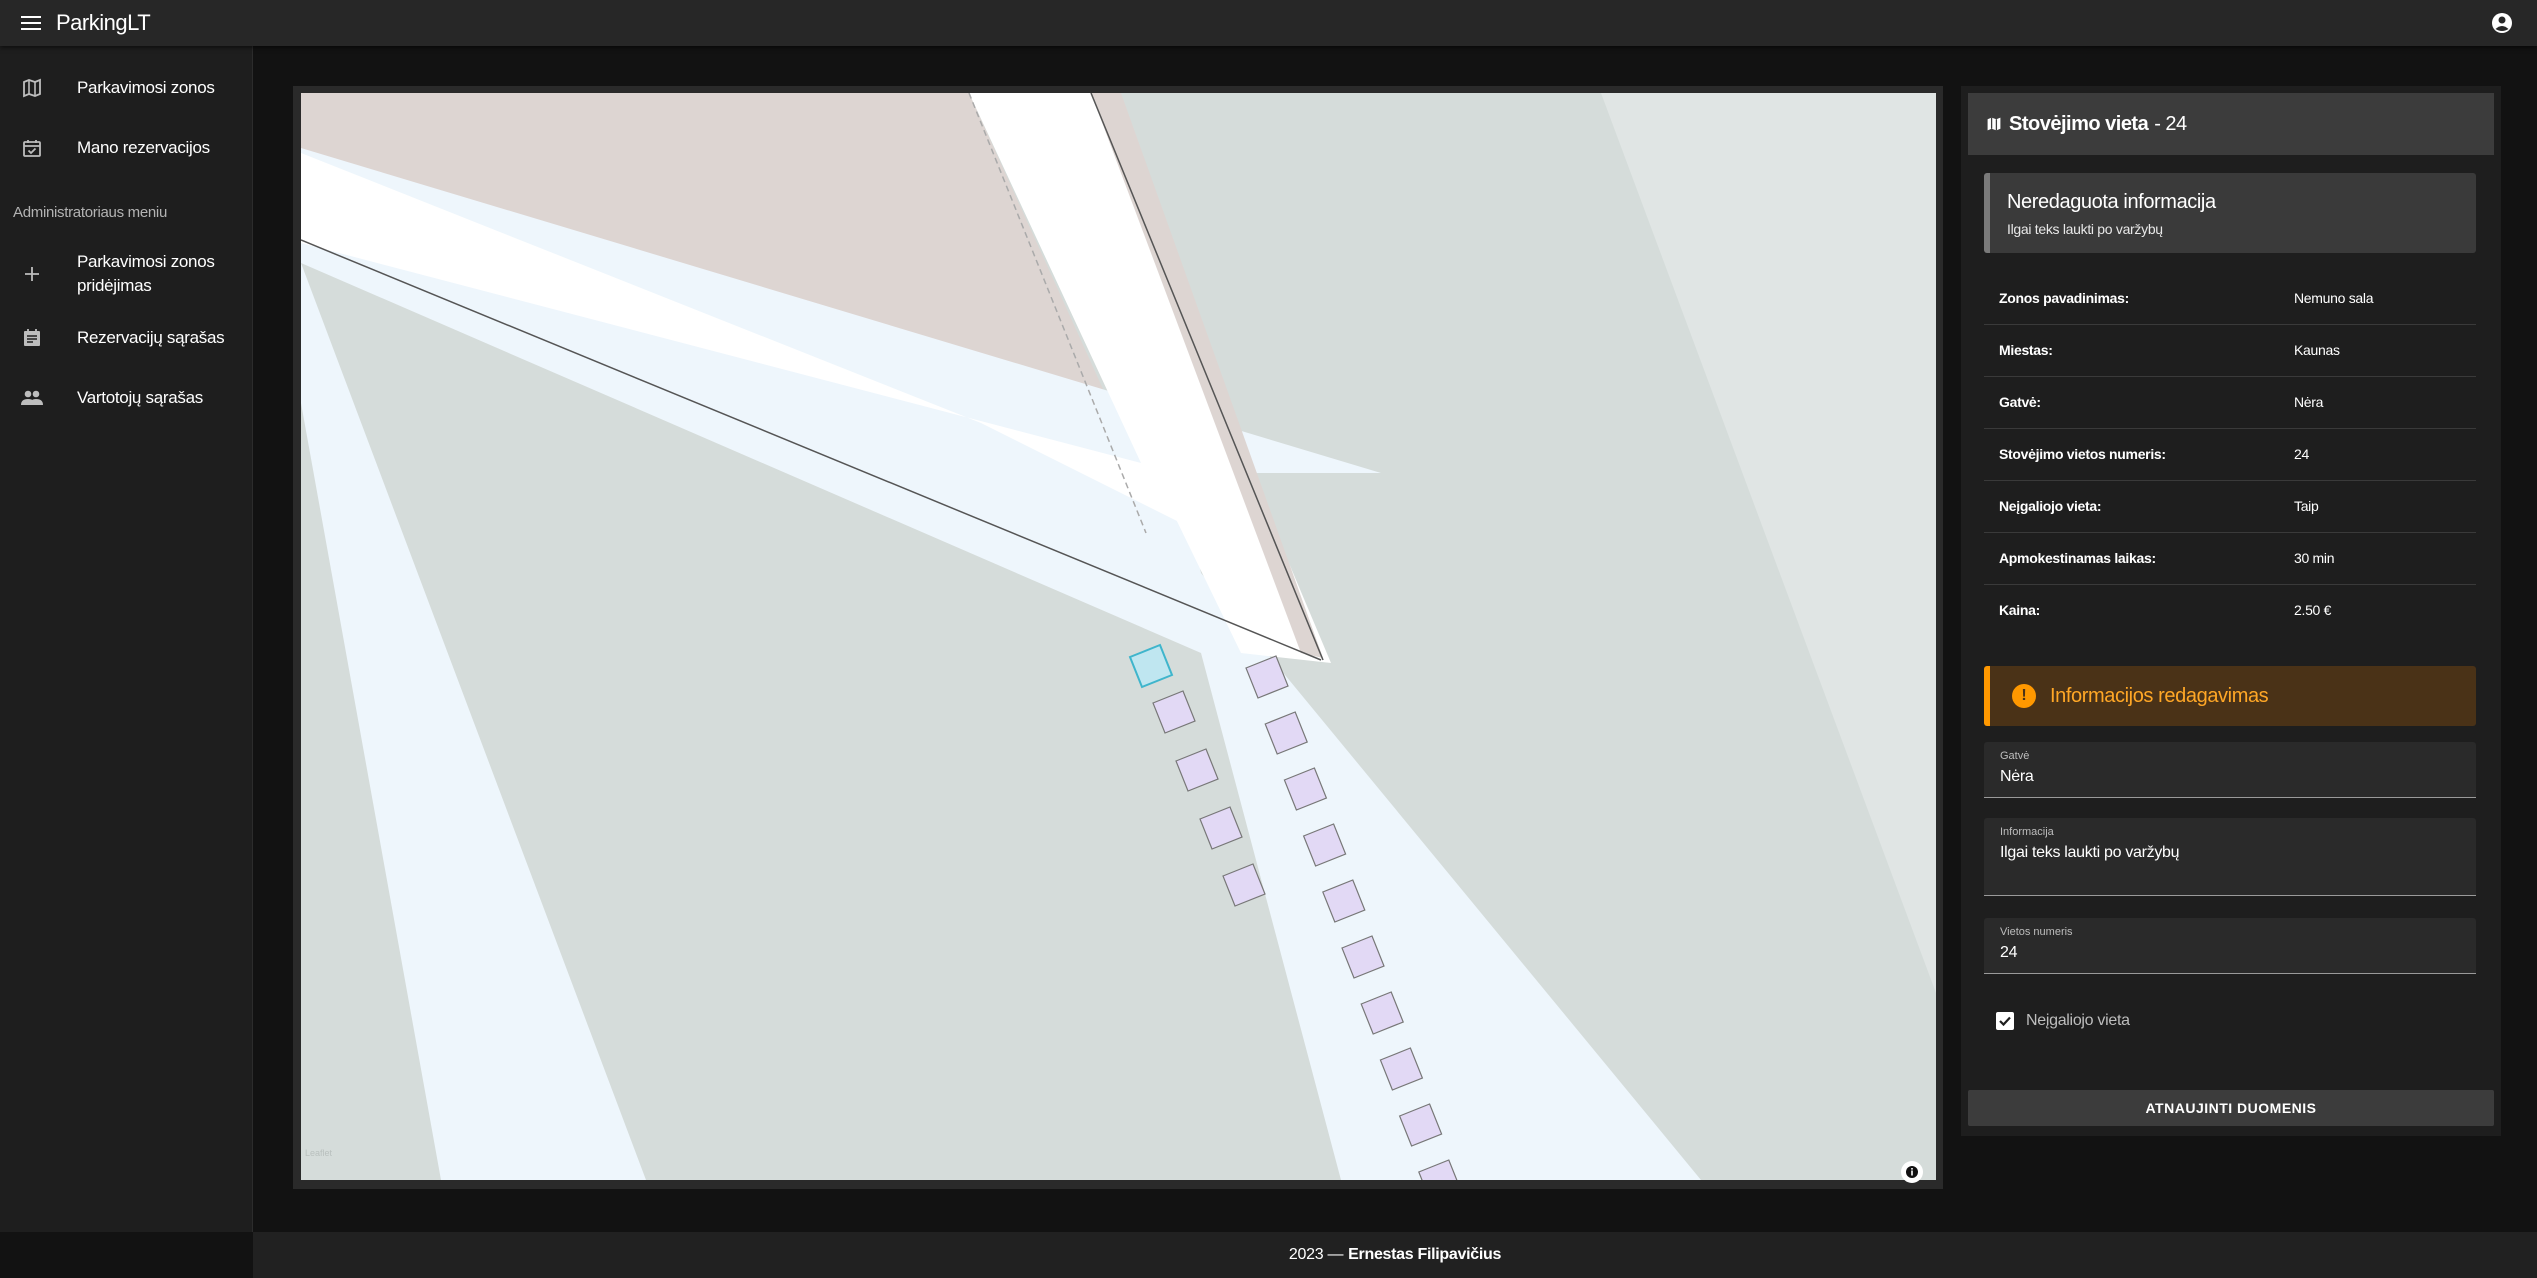  What do you see at coordinates (2385, 402) in the screenshot?
I see `detail-value: Nėra` at bounding box center [2385, 402].